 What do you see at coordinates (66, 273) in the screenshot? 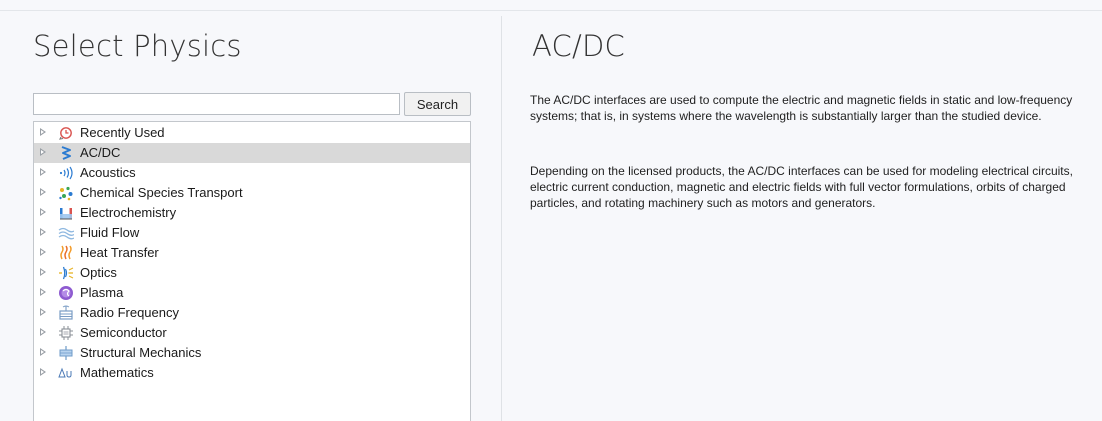
I see `optics-icon` at bounding box center [66, 273].